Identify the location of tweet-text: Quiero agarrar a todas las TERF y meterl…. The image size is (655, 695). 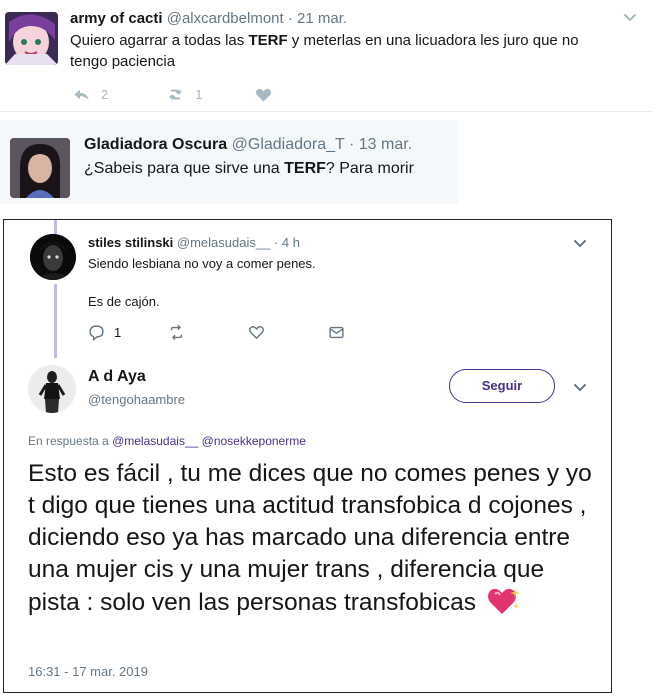
(342, 51).